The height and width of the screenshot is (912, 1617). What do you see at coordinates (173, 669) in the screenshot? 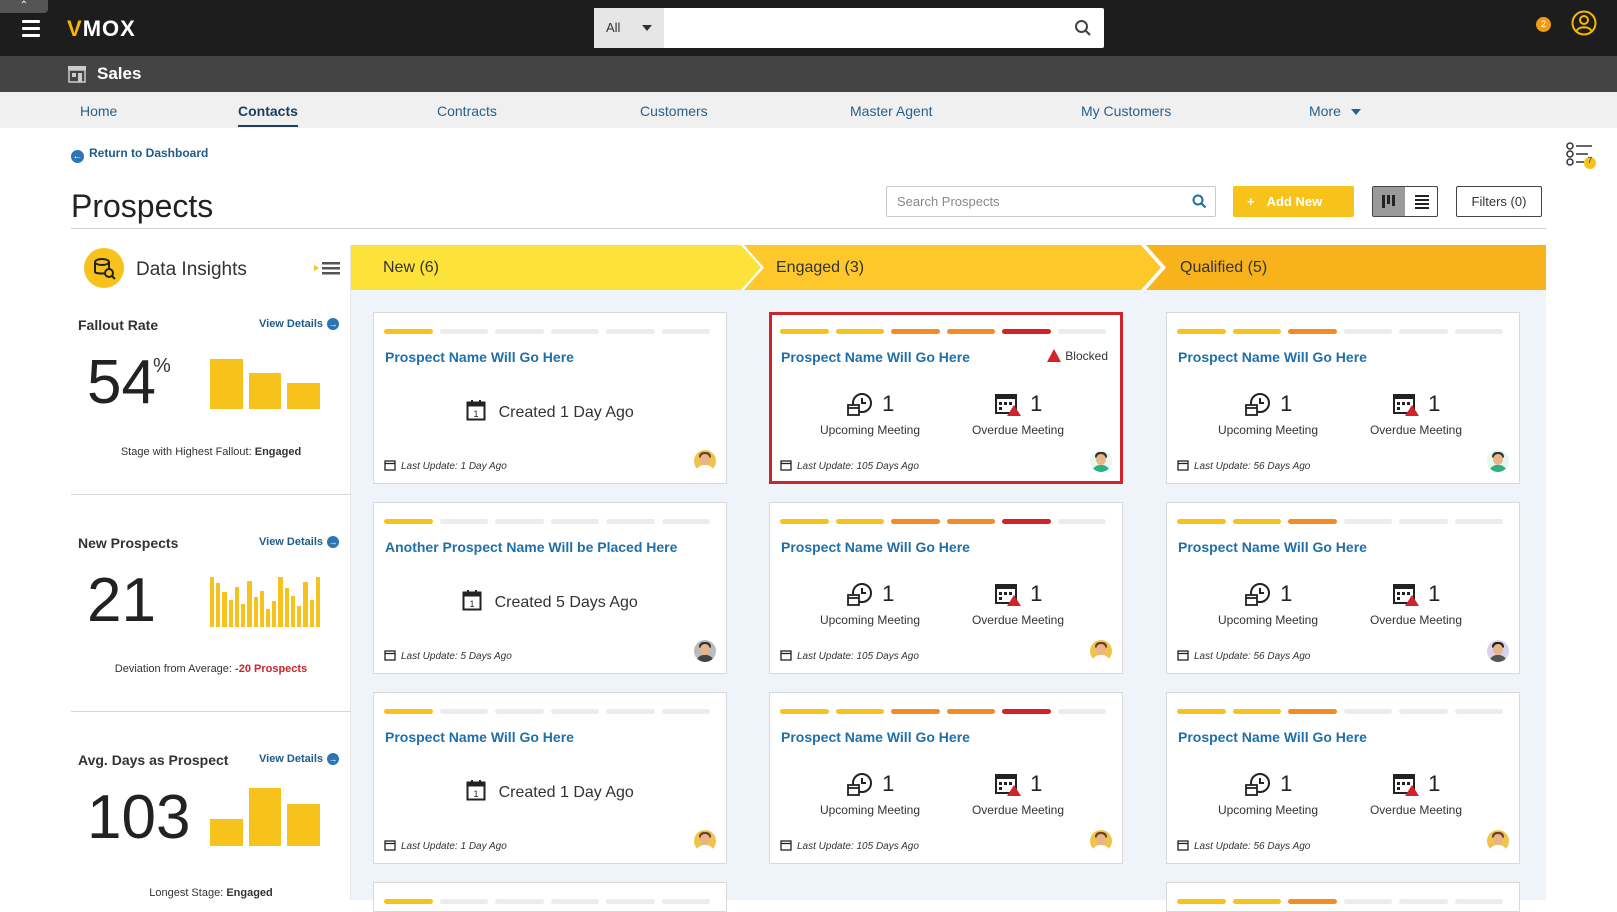
I see `metric-note-label: Deviation from Average:` at bounding box center [173, 669].